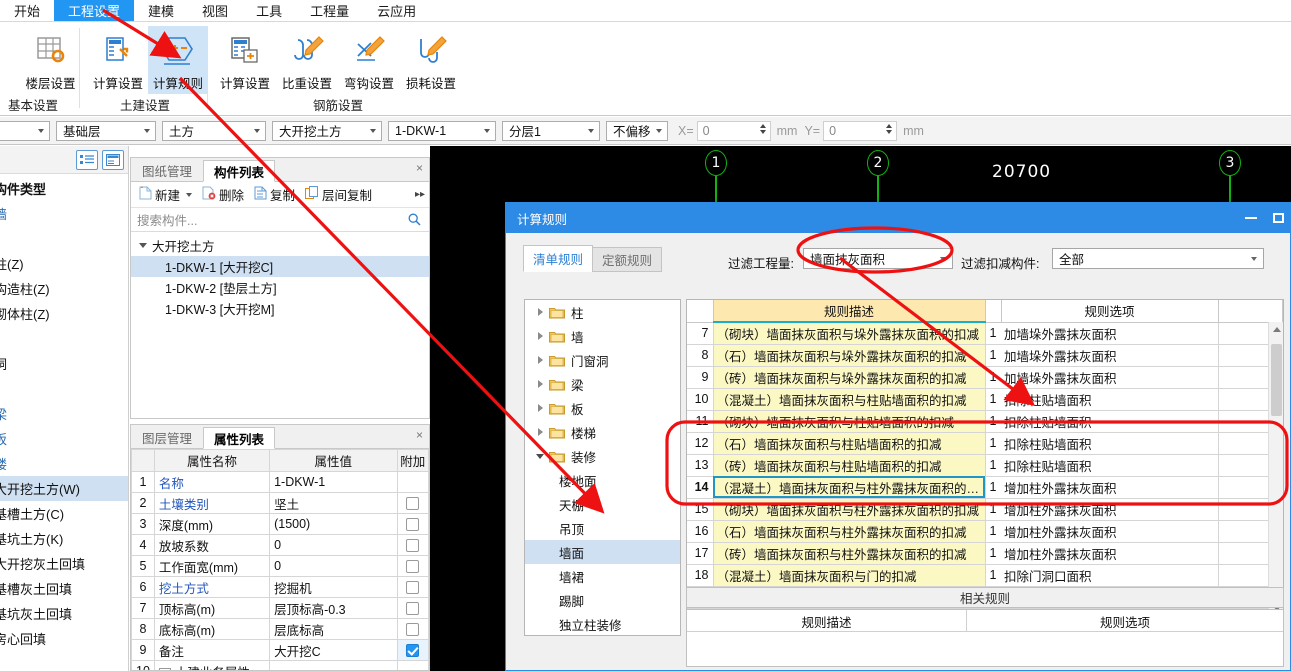 This screenshot has height=671, width=1291. Describe the element at coordinates (245, 59) in the screenshot. I see `ribbon-button-rebar-calc-settings: 计算设置` at that location.